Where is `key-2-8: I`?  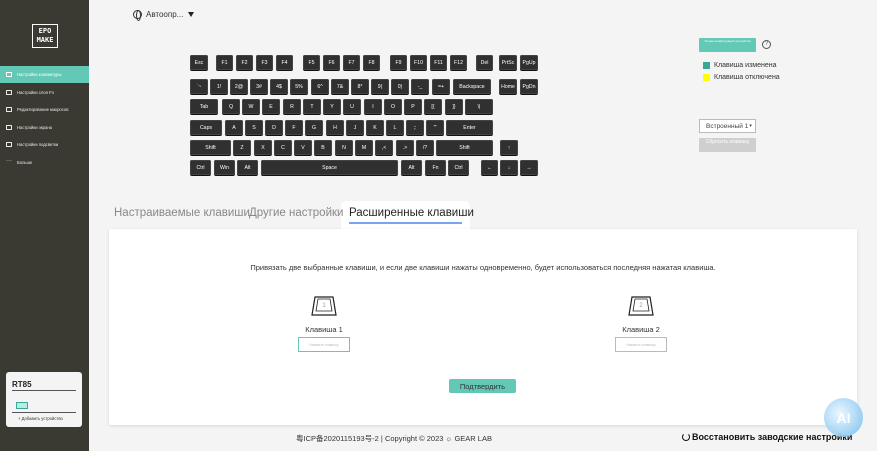
key-2-8: I is located at coordinates (373, 107).